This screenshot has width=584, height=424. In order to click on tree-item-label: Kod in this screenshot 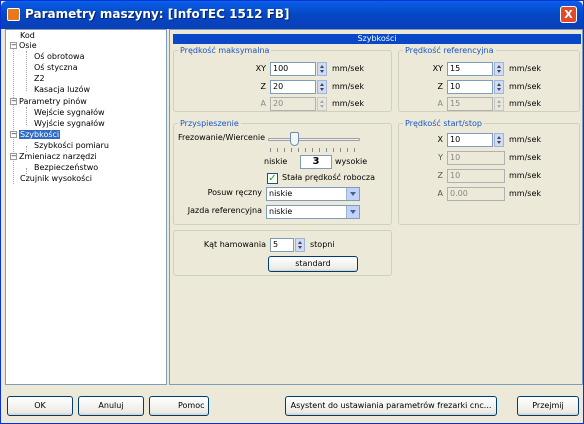, I will do `click(27, 35)`.